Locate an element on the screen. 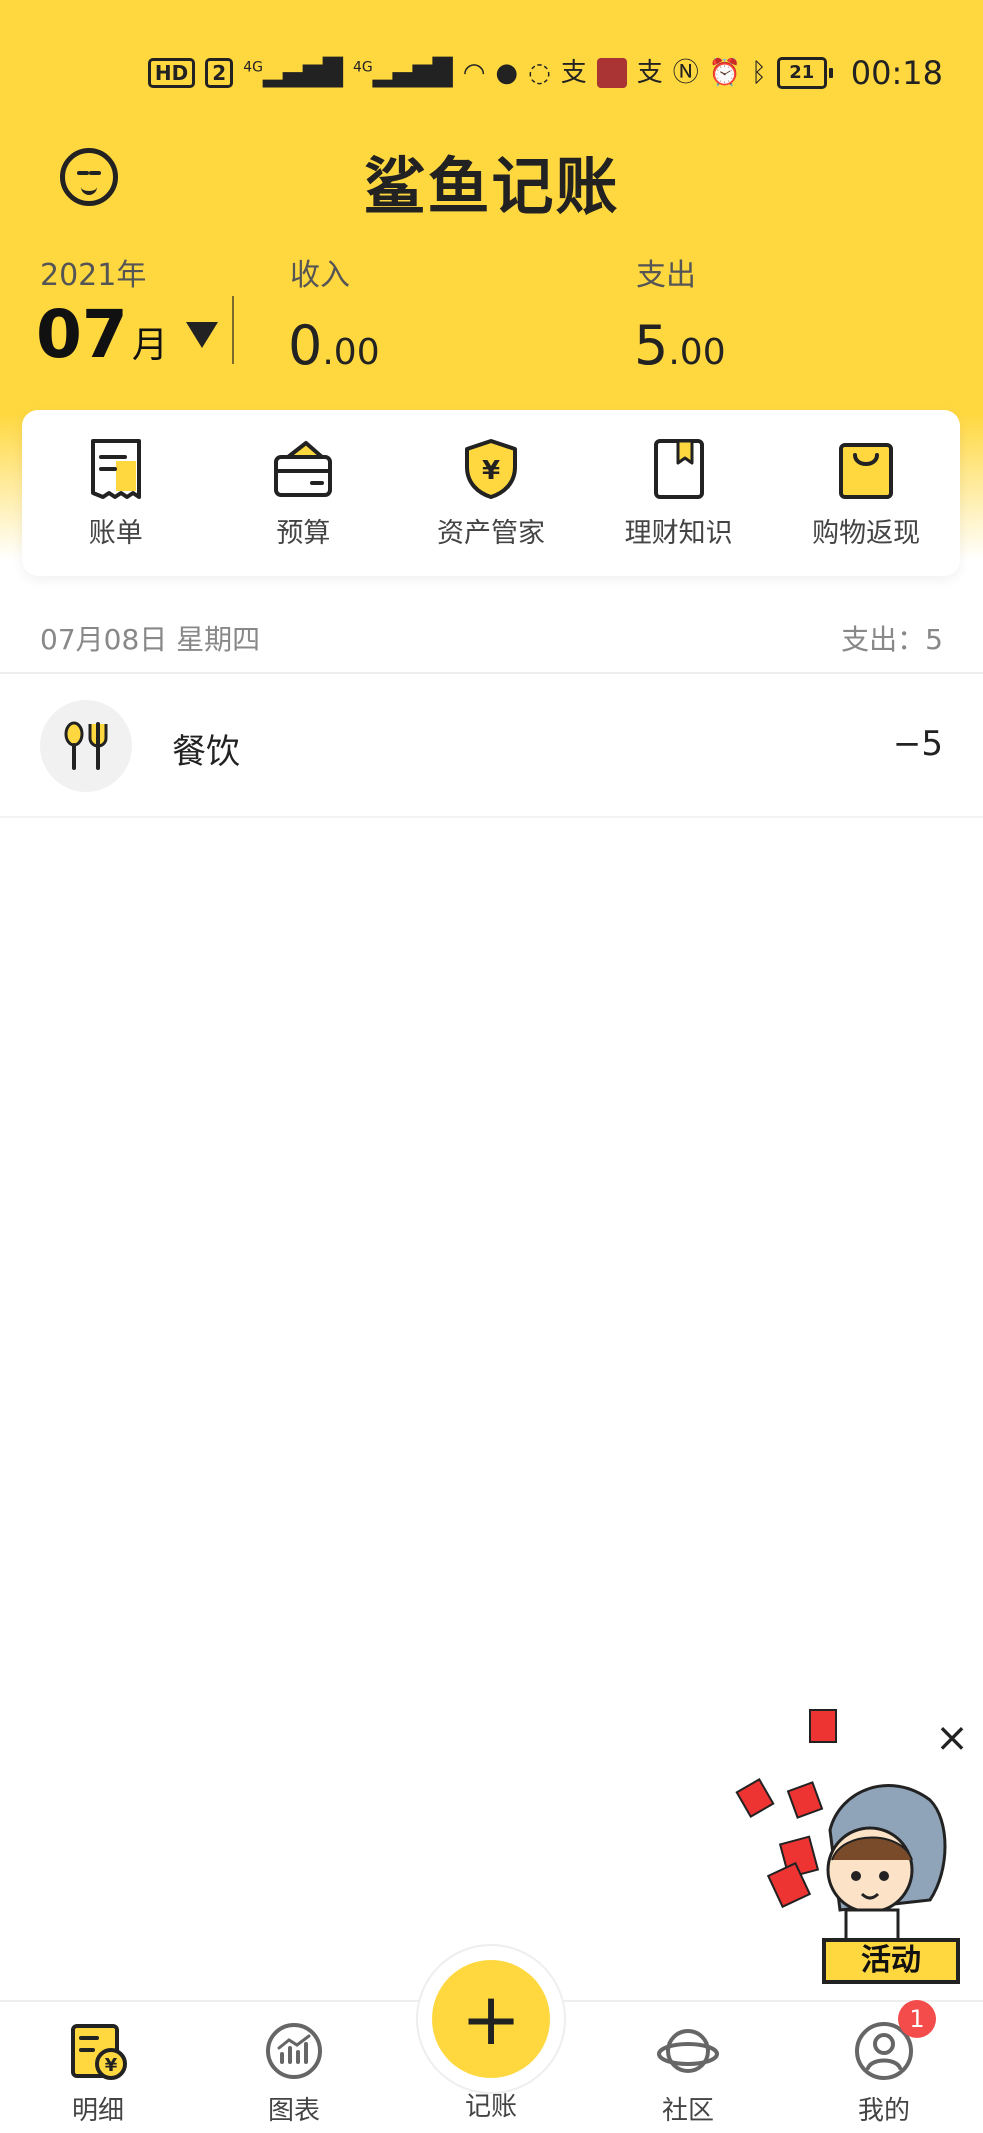 This screenshot has width=983, height=2133. quick-action-finance-knowledge: 理财知识 is located at coordinates (679, 493).